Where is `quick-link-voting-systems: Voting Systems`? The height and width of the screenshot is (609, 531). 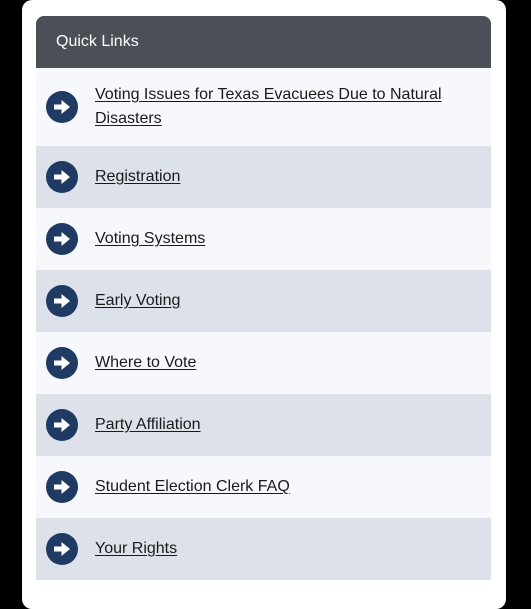
quick-link-voting-systems: Voting Systems is located at coordinates (263, 239).